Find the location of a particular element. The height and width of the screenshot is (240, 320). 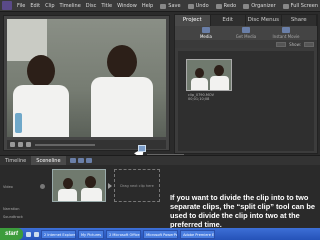

redo-icon is located at coordinates (218, 6).